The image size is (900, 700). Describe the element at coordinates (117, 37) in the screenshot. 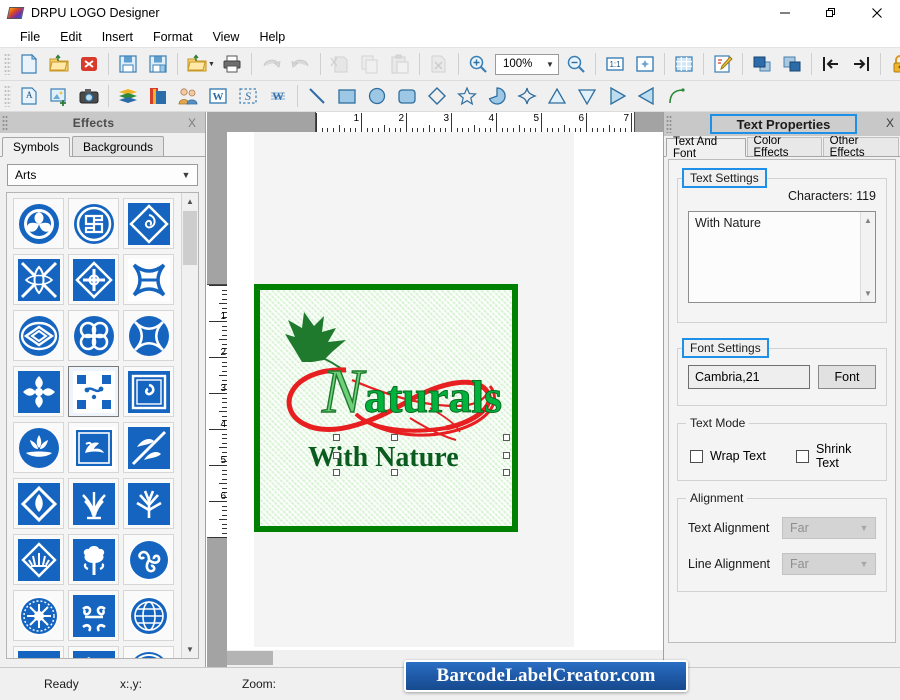

I see `menu-insert: Insert` at that location.